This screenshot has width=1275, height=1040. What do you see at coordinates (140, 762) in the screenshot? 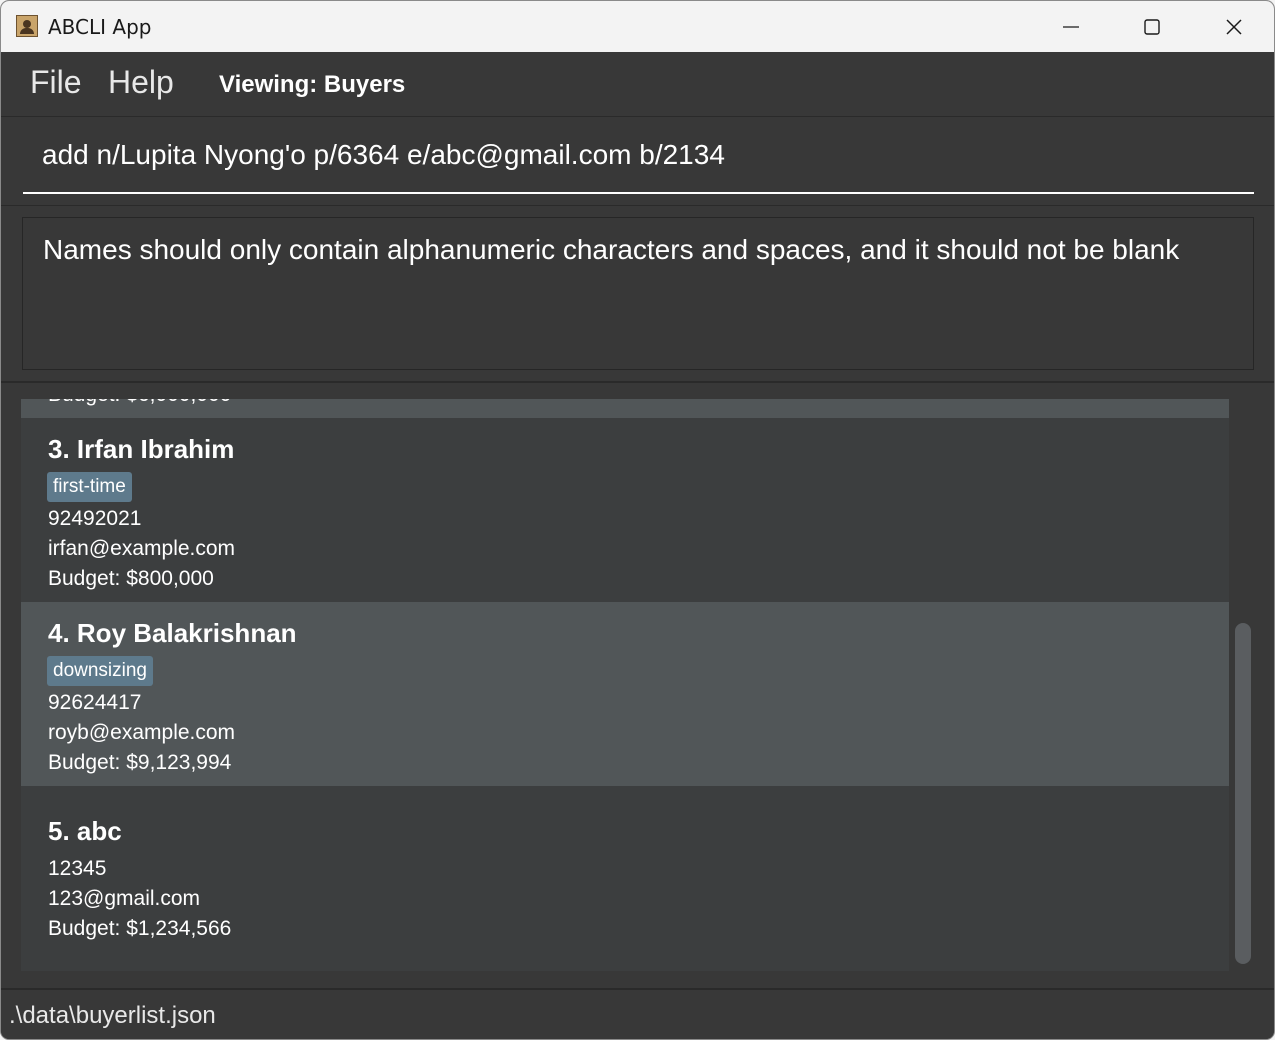
I see `buyer-budget: Budget: $9,123,994` at bounding box center [140, 762].